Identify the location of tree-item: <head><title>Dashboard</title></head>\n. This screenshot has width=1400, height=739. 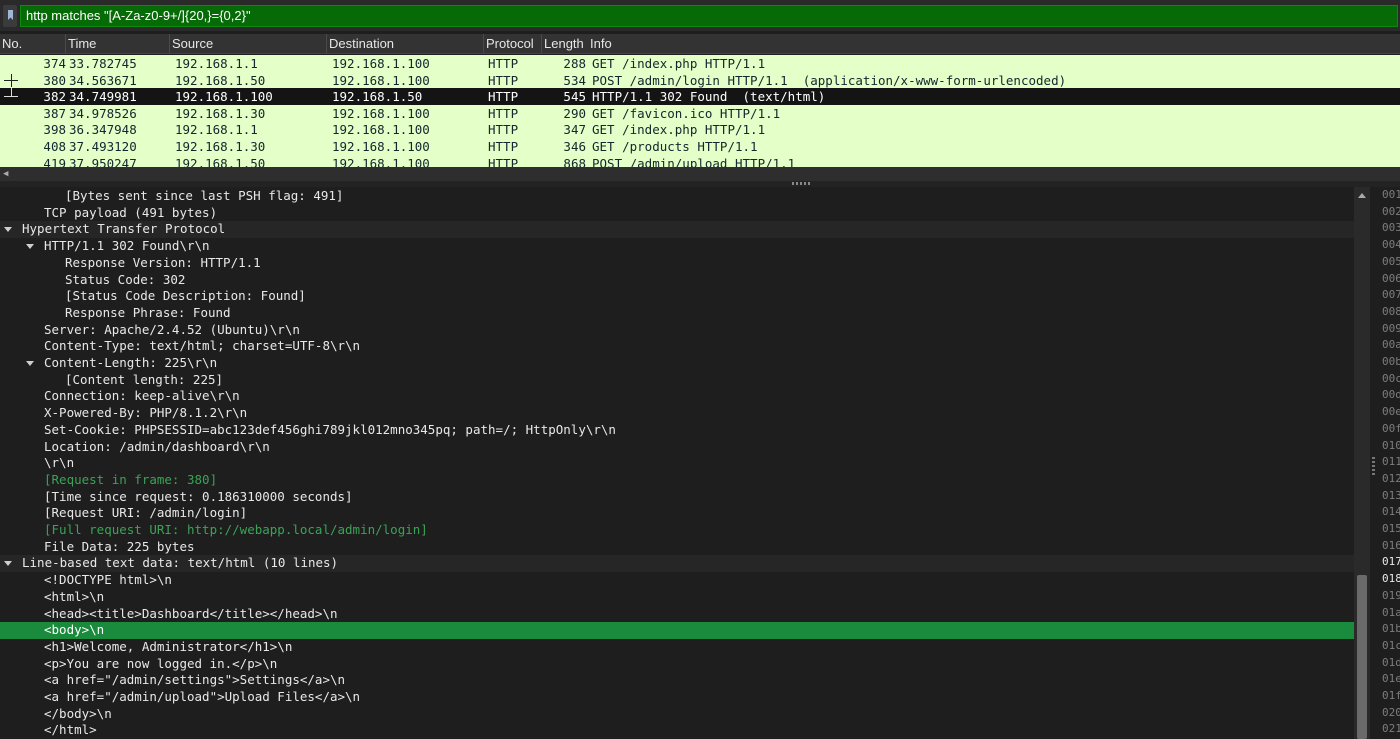
(677, 614).